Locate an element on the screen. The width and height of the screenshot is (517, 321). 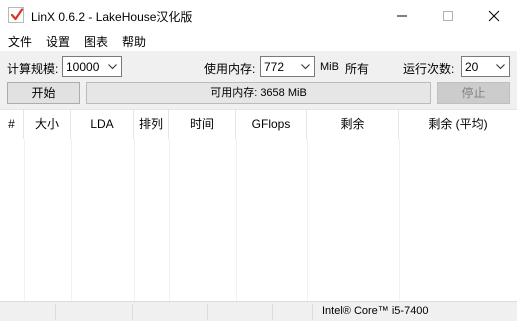
problem-size-select: 10000 is located at coordinates (92, 66).